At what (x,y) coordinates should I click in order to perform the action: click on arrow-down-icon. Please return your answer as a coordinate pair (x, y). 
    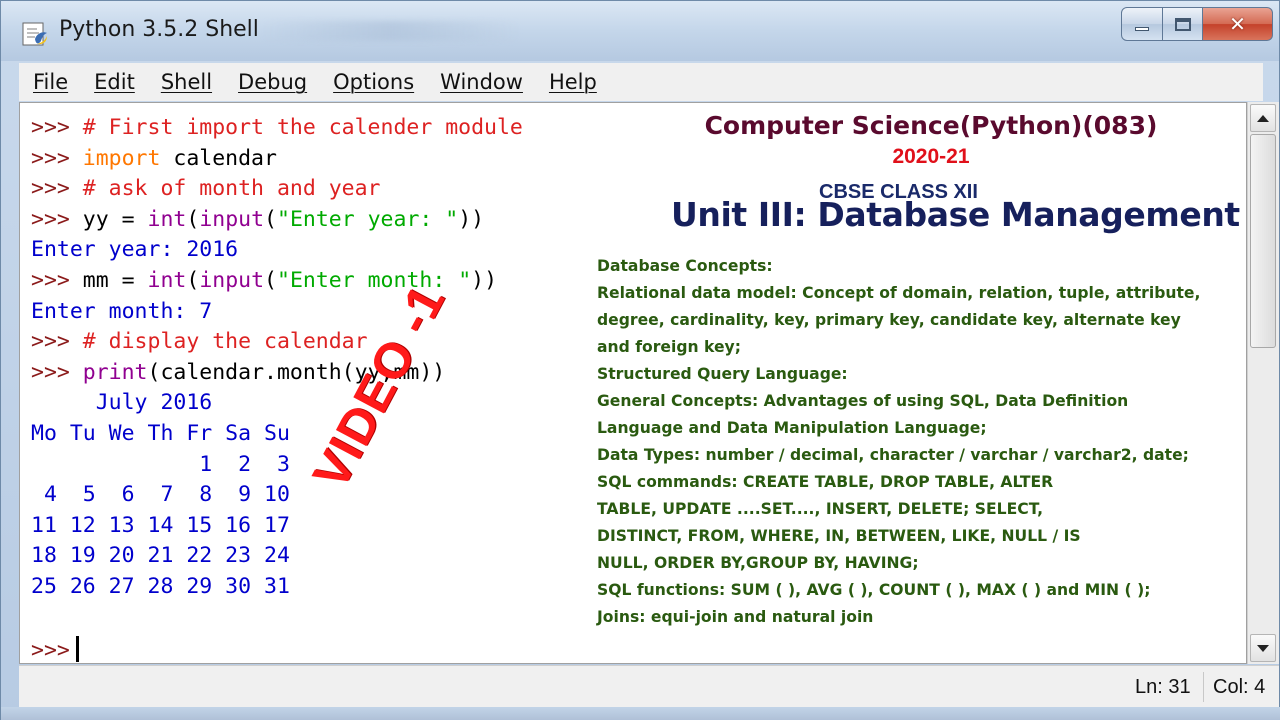
    Looking at the image, I should click on (1263, 648).